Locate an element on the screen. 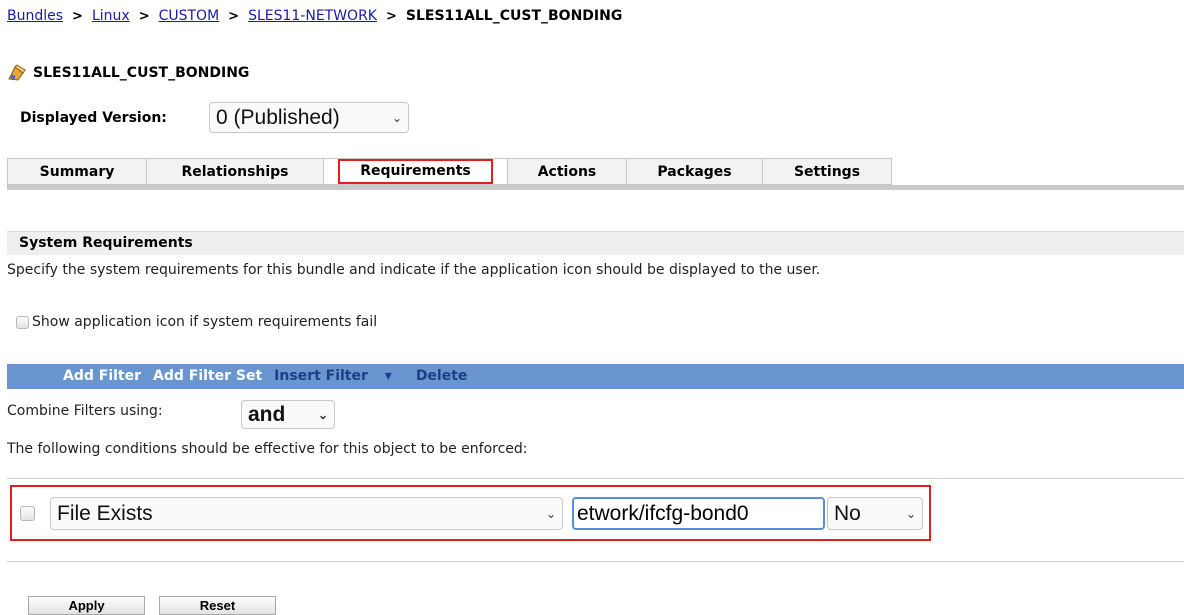  tab-label: Actions is located at coordinates (567, 171).